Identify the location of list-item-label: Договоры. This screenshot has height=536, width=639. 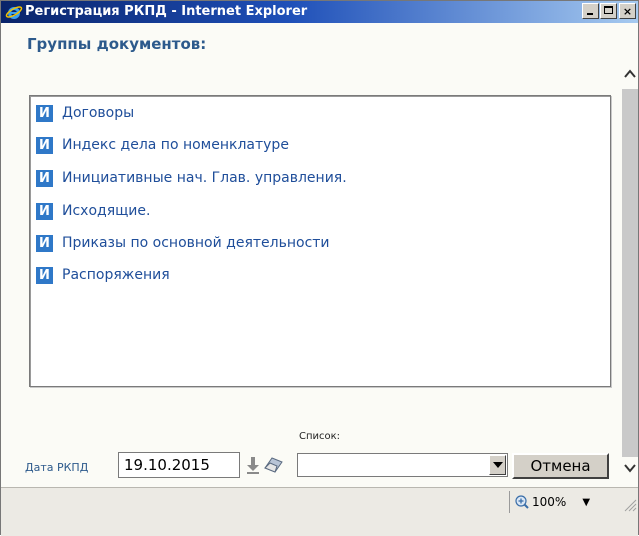
(98, 113).